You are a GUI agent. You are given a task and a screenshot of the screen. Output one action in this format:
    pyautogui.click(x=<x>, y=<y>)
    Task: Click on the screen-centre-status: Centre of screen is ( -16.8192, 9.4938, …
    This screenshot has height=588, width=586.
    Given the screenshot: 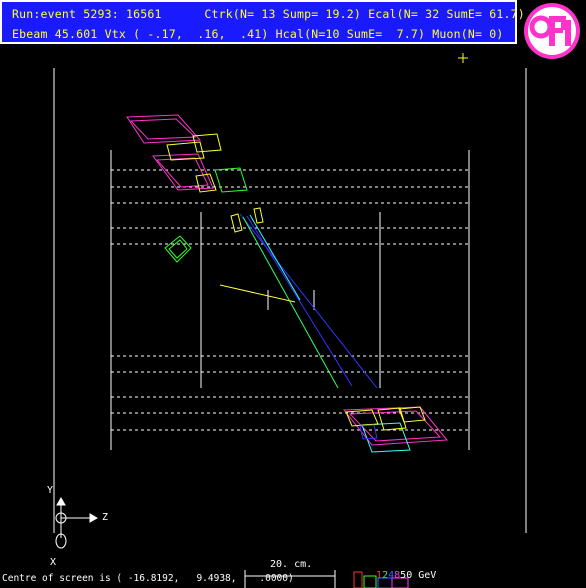 What is the action you would take?
    pyautogui.click(x=148, y=578)
    